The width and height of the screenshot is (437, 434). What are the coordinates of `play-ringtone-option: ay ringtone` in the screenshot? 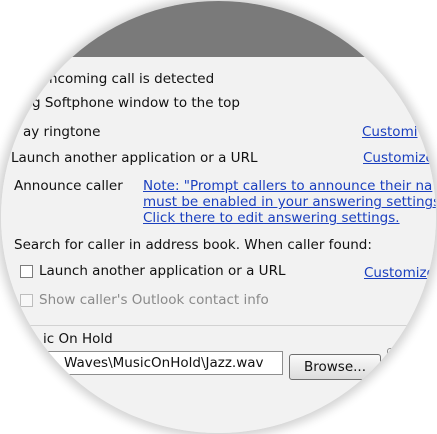 It's located at (61, 132).